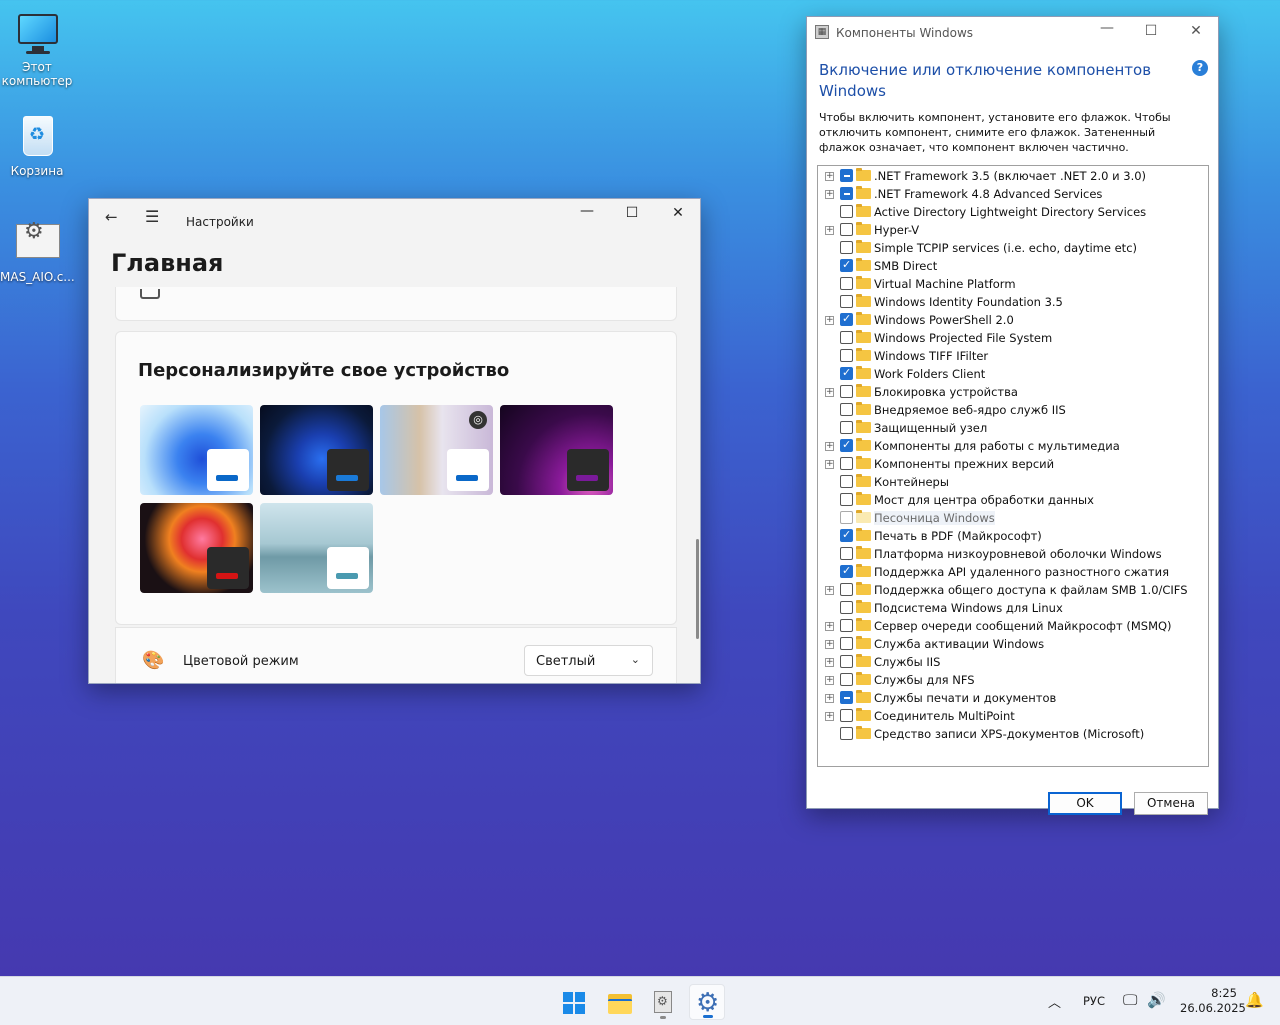 The width and height of the screenshot is (1280, 1025). I want to click on theme-bloom-light, so click(196, 450).